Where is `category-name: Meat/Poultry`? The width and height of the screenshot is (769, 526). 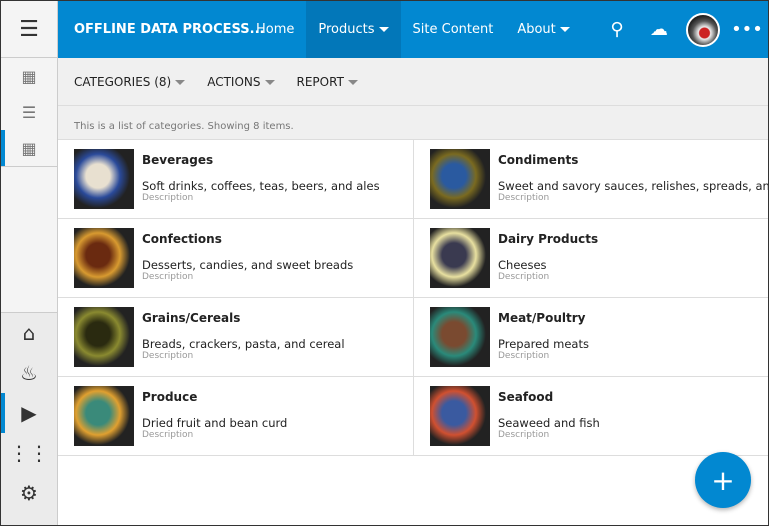 category-name: Meat/Poultry is located at coordinates (542, 318).